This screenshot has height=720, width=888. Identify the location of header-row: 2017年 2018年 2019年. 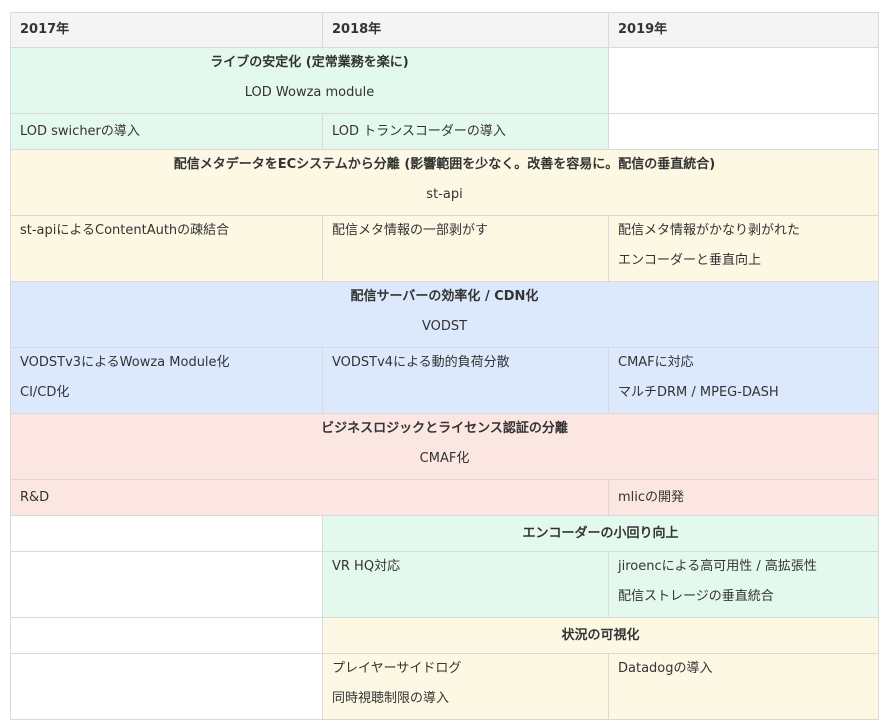
(444, 30).